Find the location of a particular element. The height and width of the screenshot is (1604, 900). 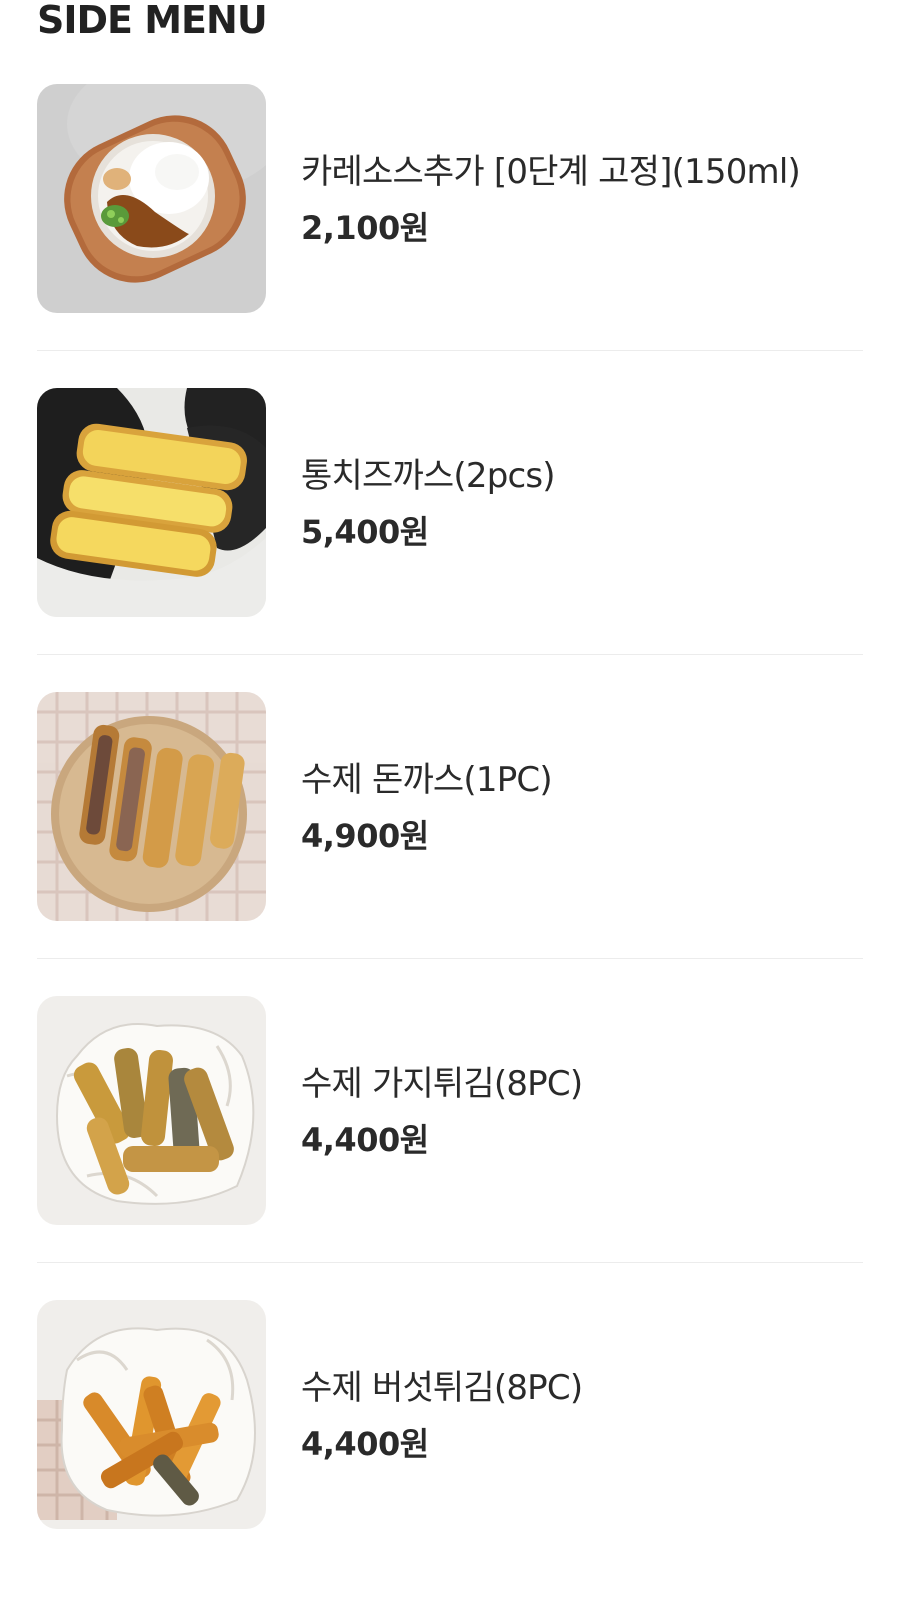

fried-mushroom-photo is located at coordinates (151, 1414).